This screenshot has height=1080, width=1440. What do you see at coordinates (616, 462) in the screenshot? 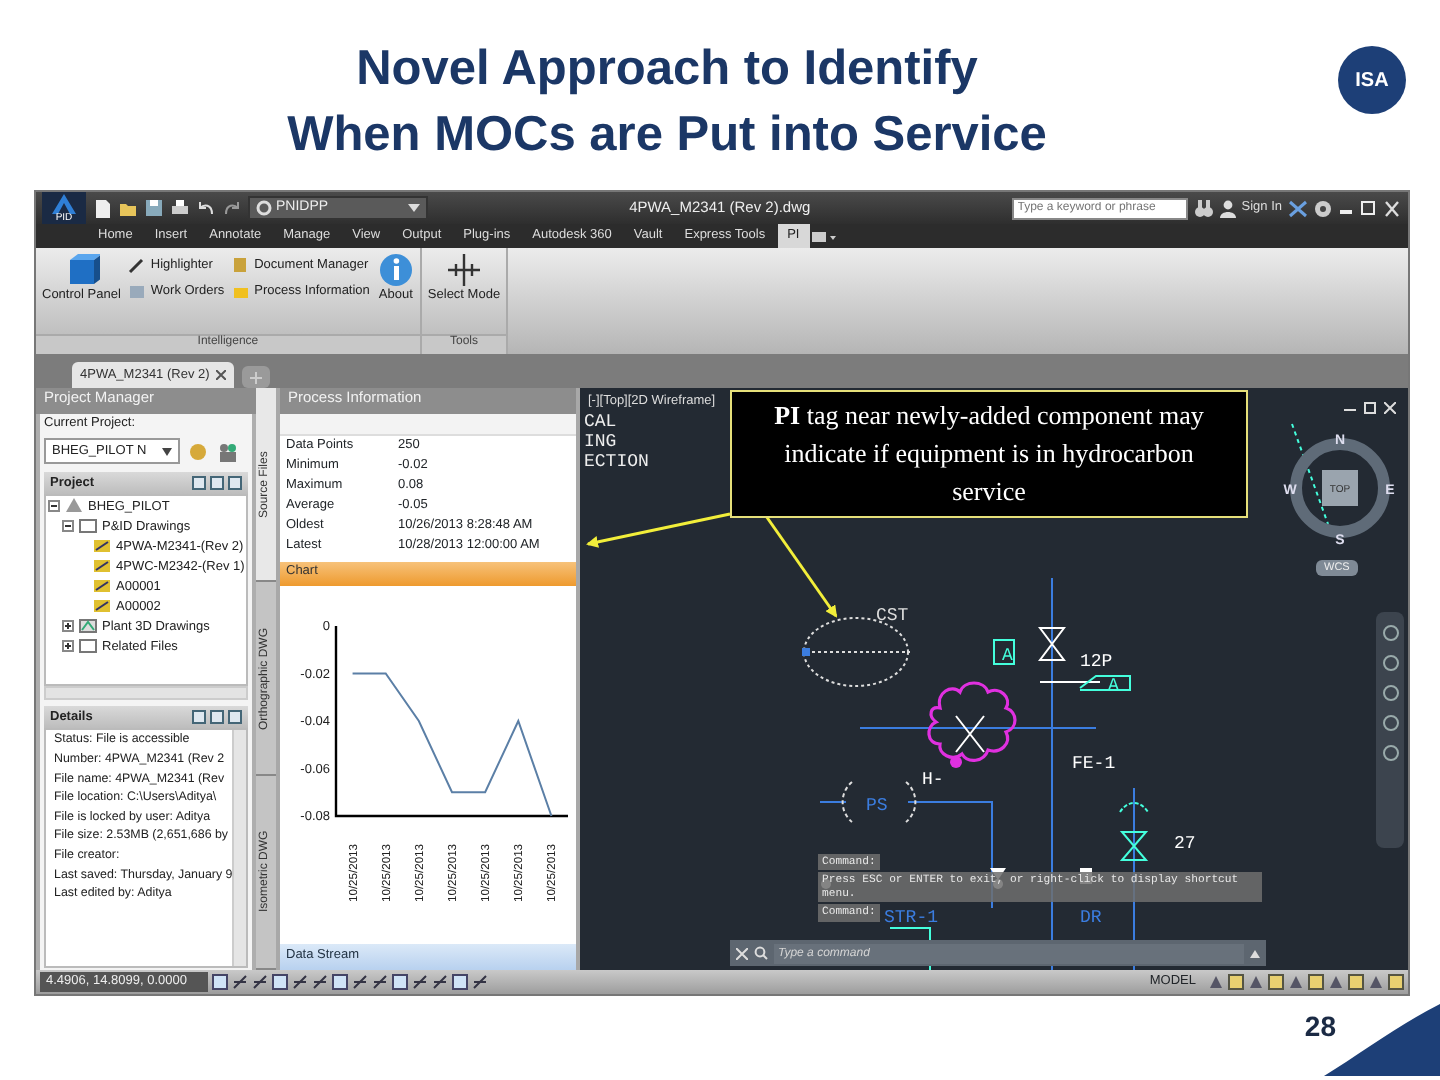
I see `drawing-text: ECTION` at bounding box center [616, 462].